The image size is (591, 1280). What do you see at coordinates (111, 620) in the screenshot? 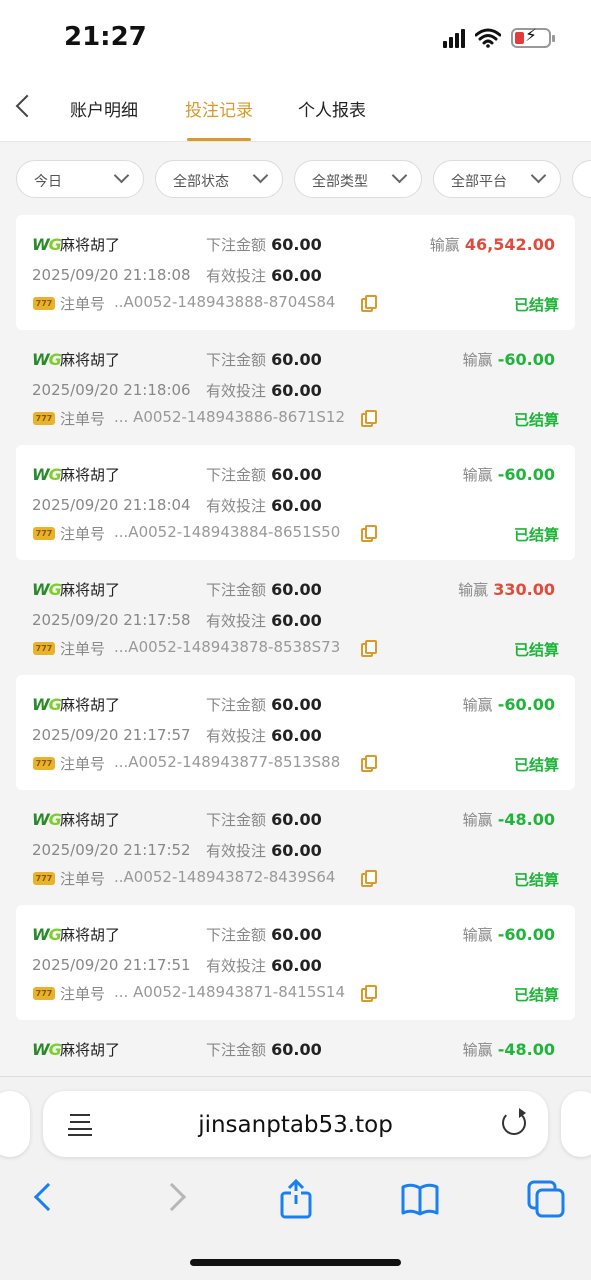
I see `bet-datetime: 2025/09/20 21:17:58` at bounding box center [111, 620].